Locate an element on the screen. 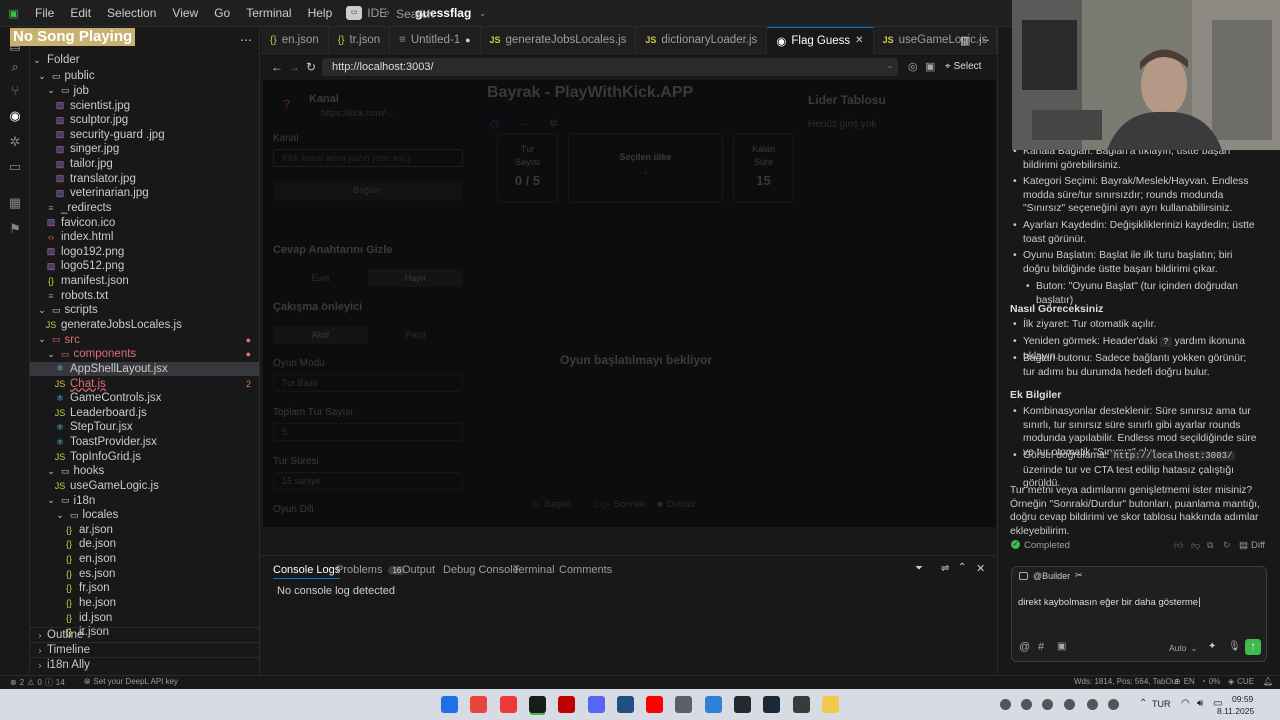  close-icon: ✕ is located at coordinates (859, 40).